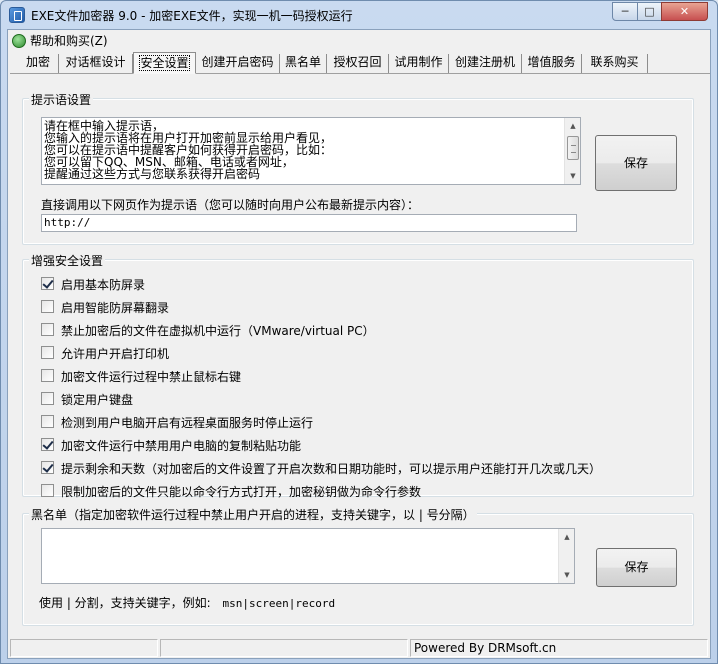 This screenshot has width=718, height=664. I want to click on tab-license-recall: 授权召回, so click(358, 63).